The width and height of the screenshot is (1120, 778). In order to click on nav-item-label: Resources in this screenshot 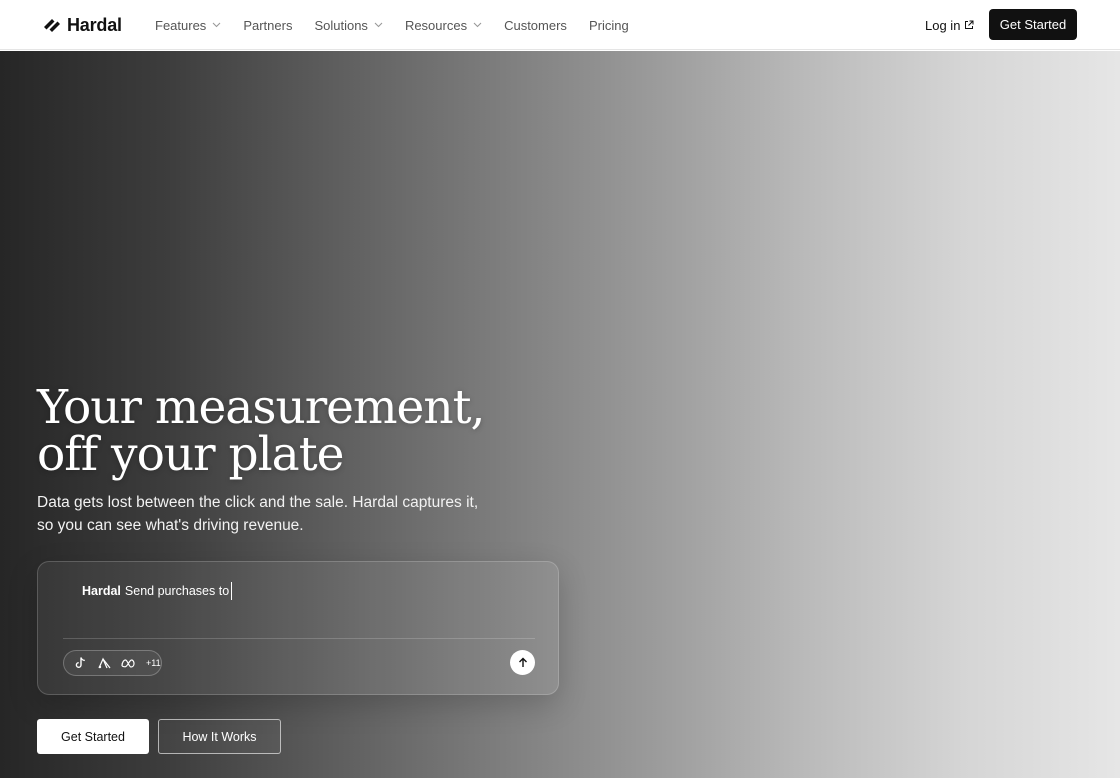, I will do `click(436, 25)`.